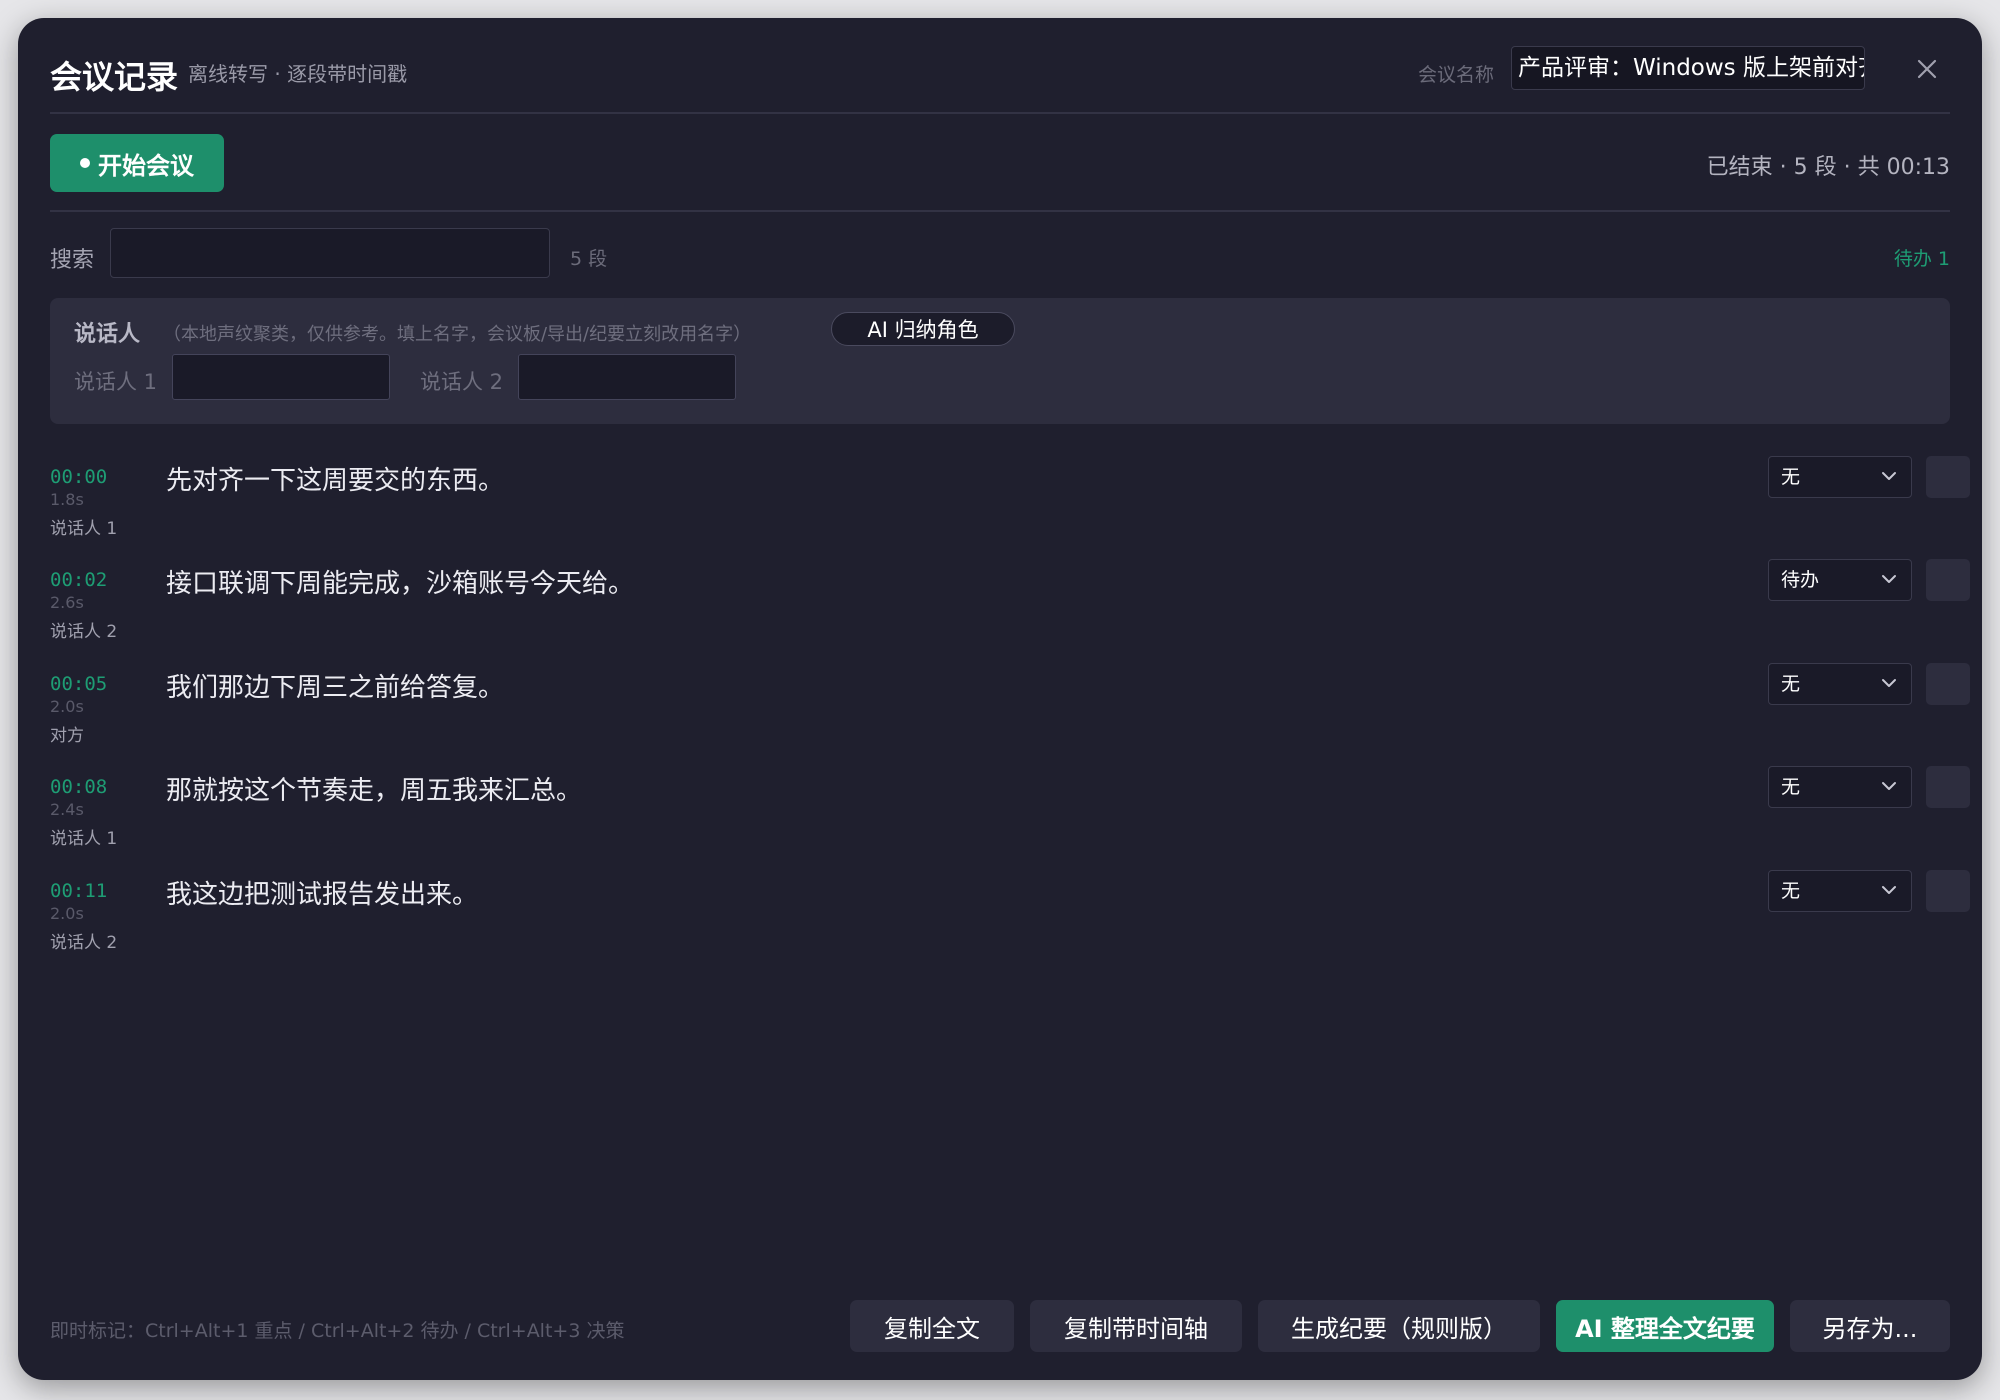 This screenshot has width=2000, height=1400. I want to click on start-meeting-button: 开始会议, so click(137, 163).